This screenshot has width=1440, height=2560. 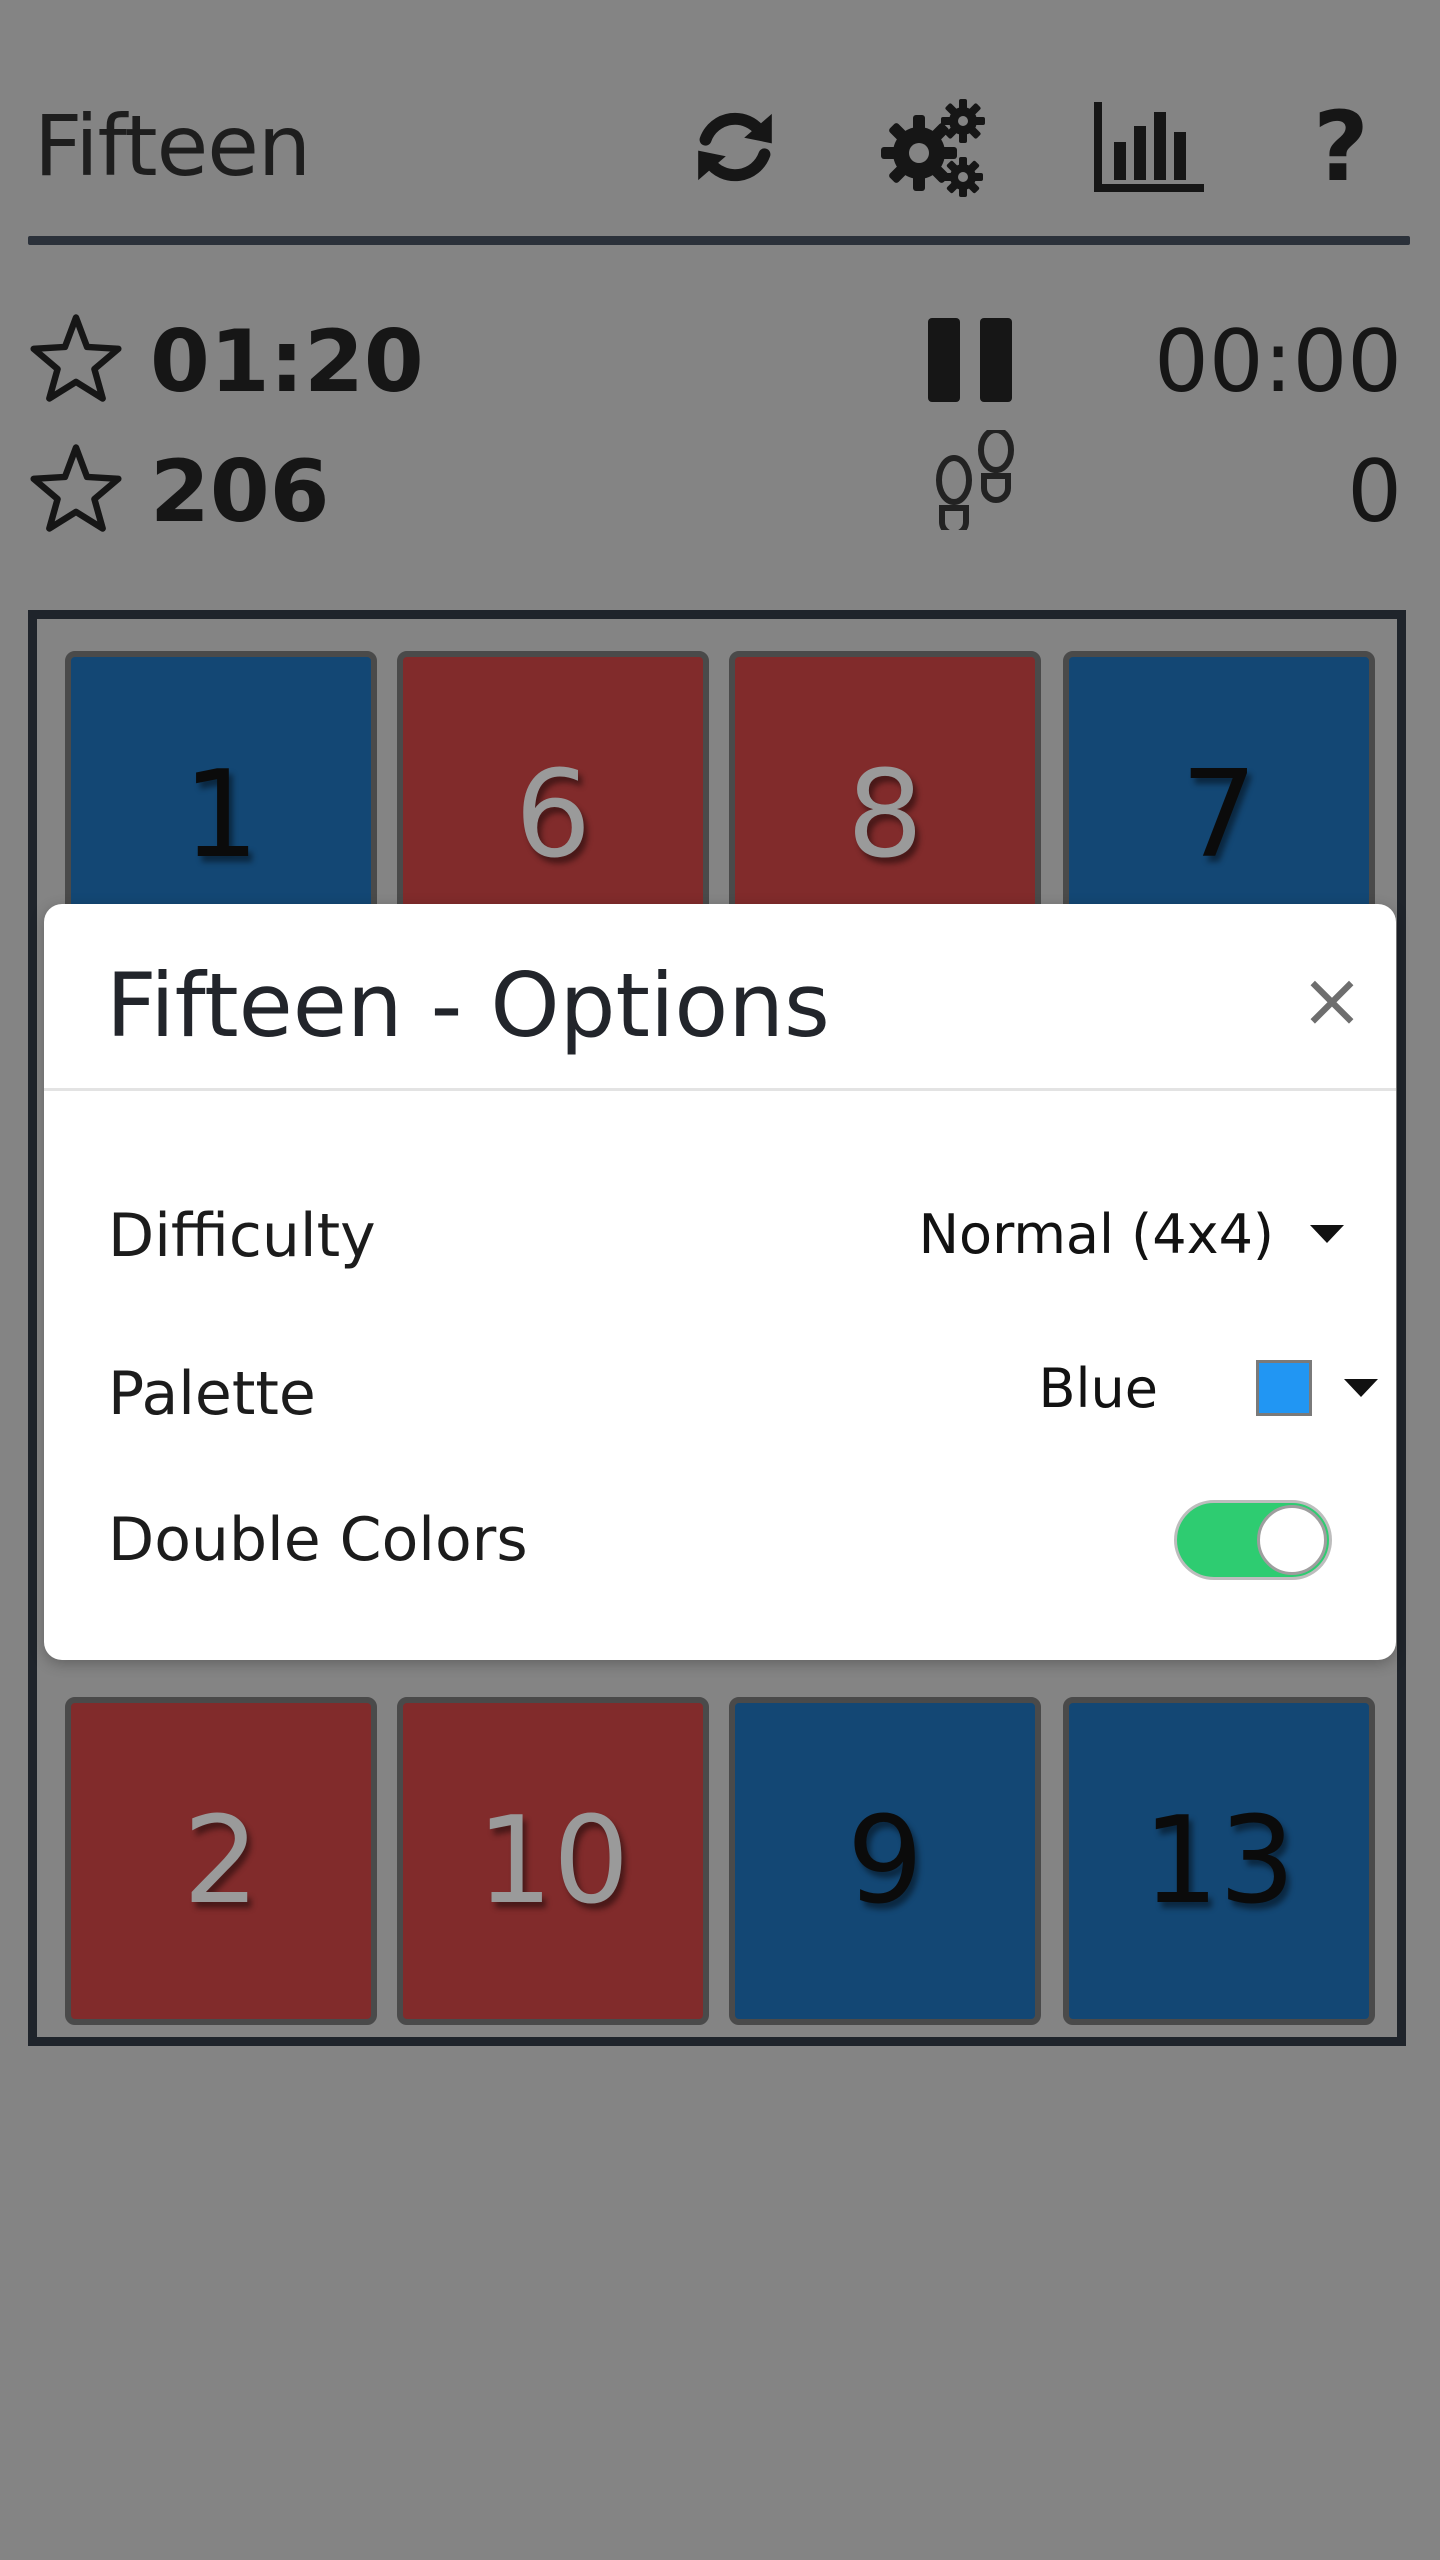 I want to click on palette-select: Blue, so click(x=1208, y=1388).